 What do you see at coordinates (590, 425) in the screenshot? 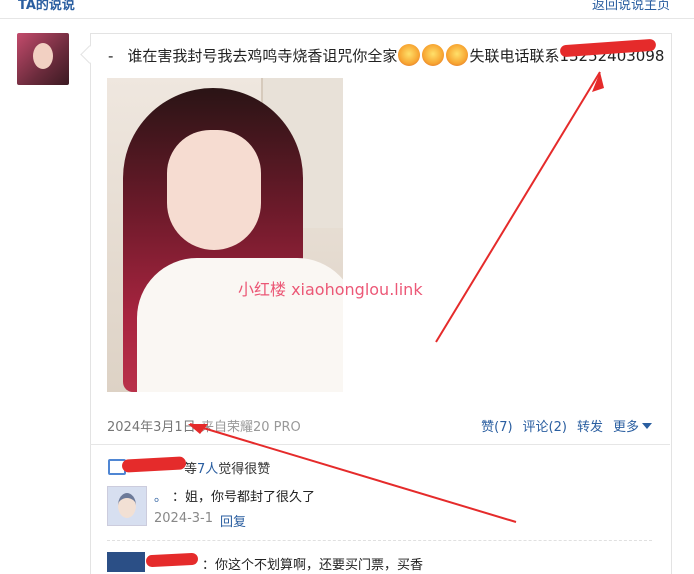
I see `repost-button: 转发` at bounding box center [590, 425].